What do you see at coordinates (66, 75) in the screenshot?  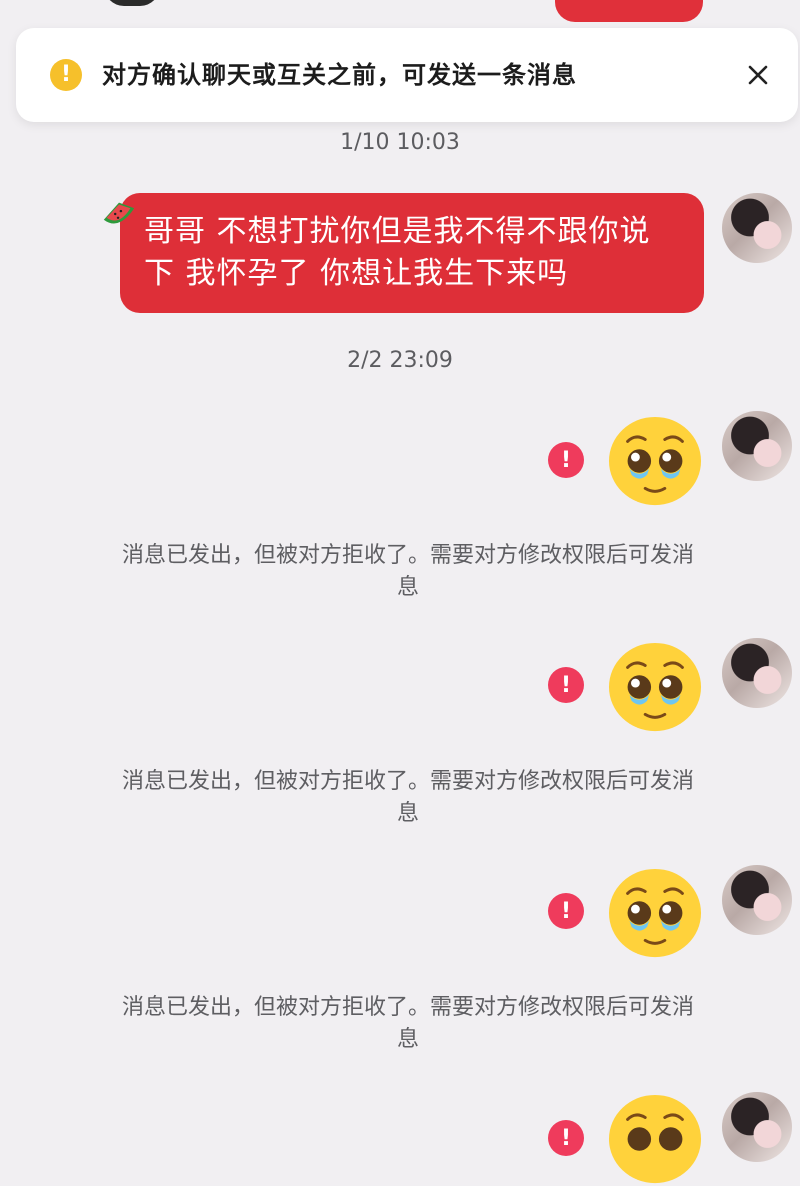 I see `warning-icon: !` at bounding box center [66, 75].